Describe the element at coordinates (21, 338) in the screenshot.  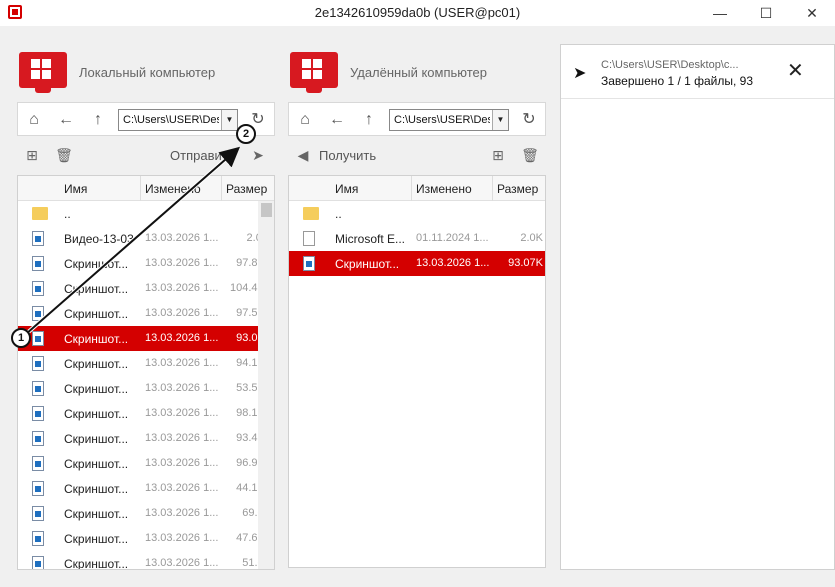
I see `marker-1: 1` at that location.